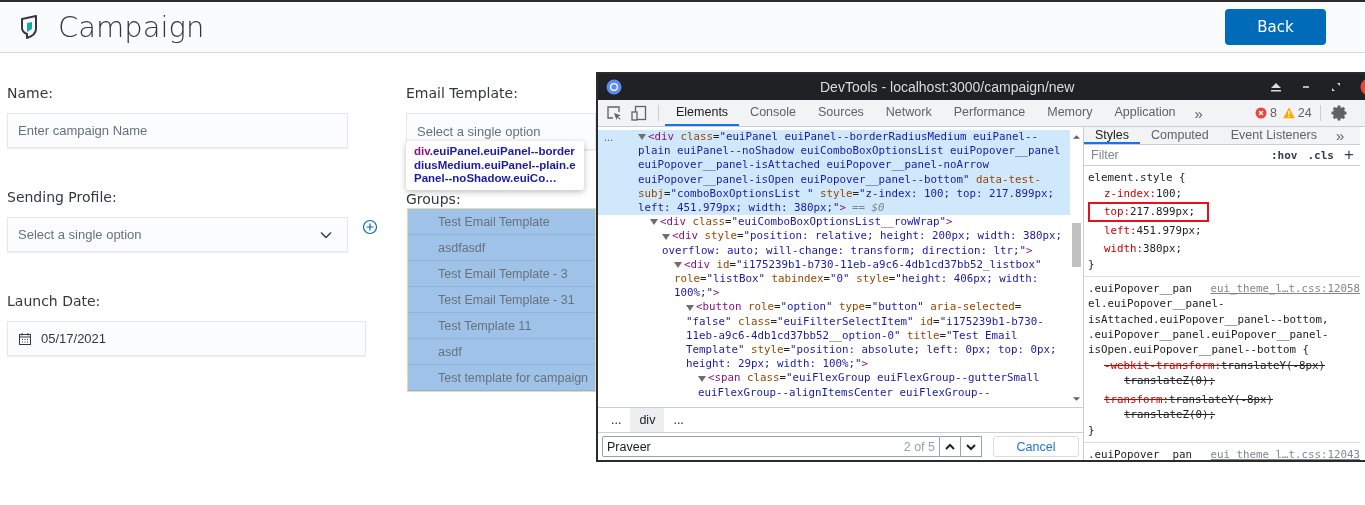  What do you see at coordinates (868, 208) in the screenshot?
I see `selected-node-marker: == $0` at bounding box center [868, 208].